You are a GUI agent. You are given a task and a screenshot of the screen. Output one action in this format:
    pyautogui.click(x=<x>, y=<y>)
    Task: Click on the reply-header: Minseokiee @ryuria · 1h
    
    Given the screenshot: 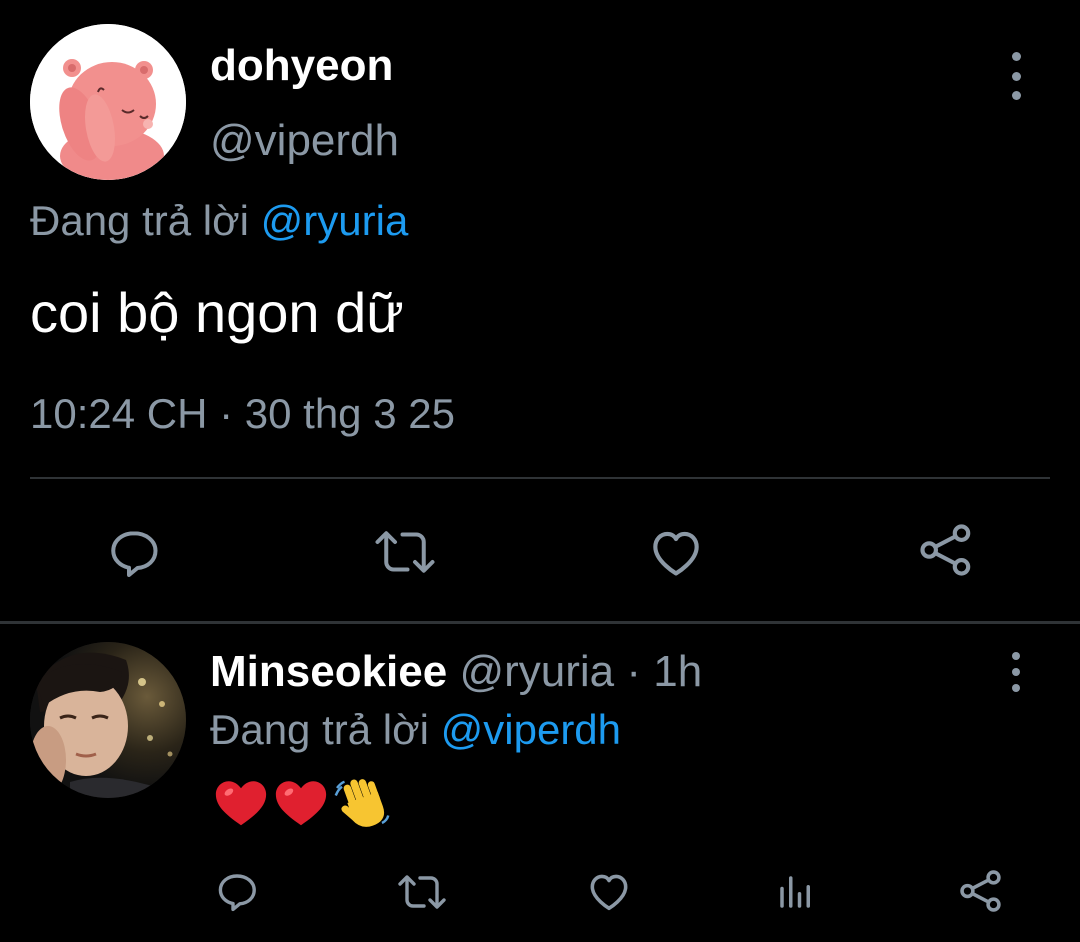 What is the action you would take?
    pyautogui.click(x=456, y=672)
    